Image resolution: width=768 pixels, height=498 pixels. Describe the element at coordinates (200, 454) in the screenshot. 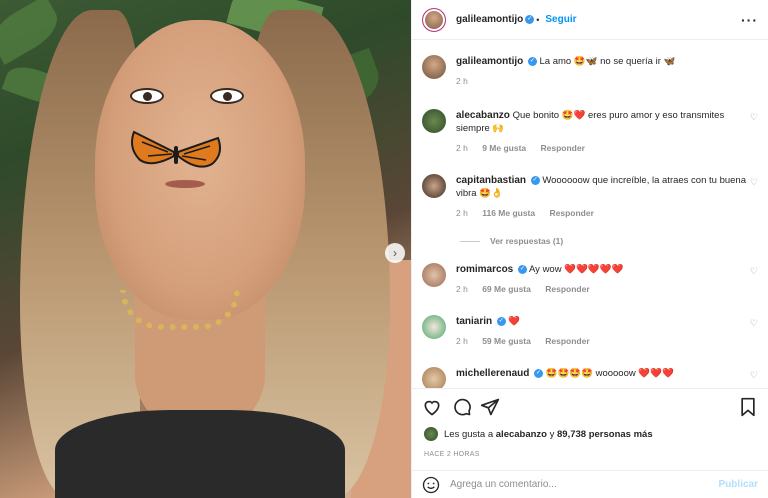

I see `top` at that location.